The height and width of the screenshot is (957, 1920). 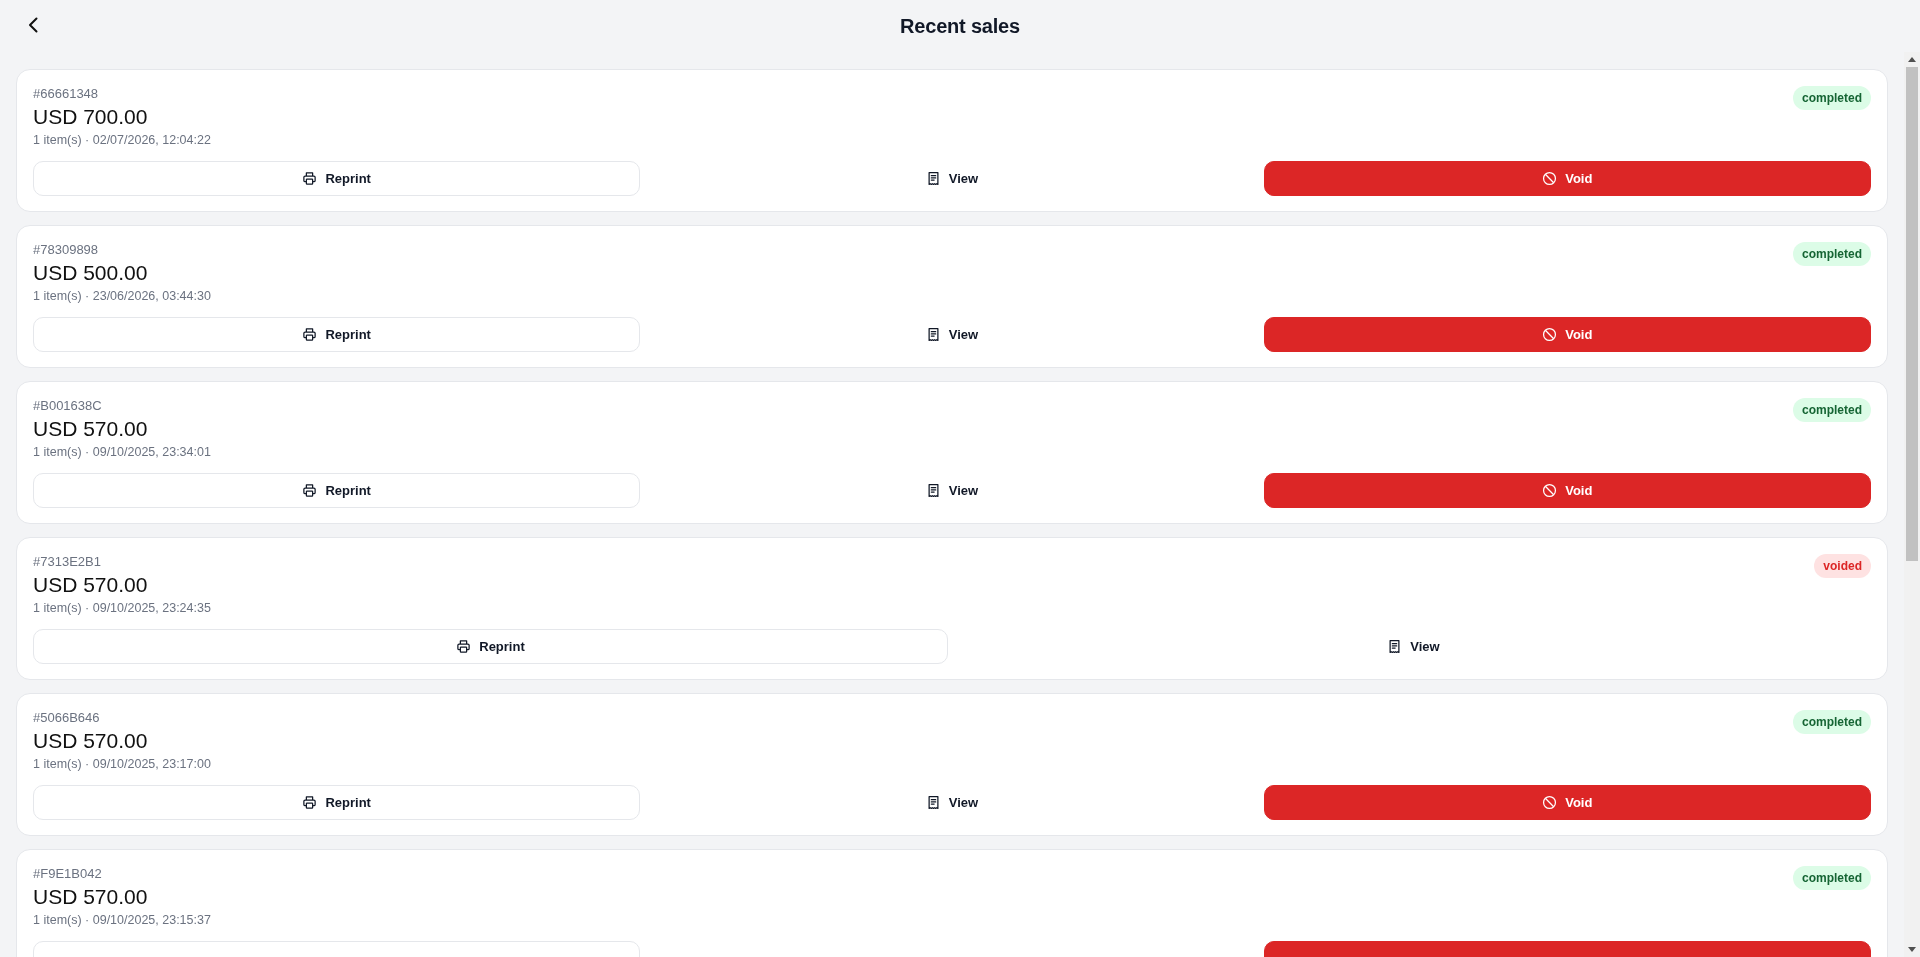 What do you see at coordinates (1912, 949) in the screenshot?
I see `scroll-down-icon` at bounding box center [1912, 949].